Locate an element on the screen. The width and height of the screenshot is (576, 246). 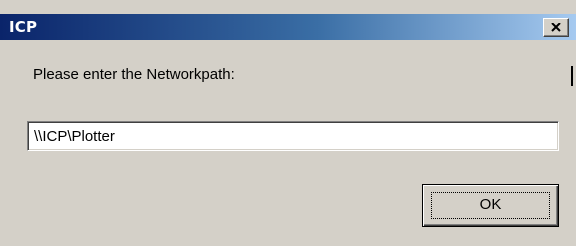
close-button is located at coordinates (556, 27).